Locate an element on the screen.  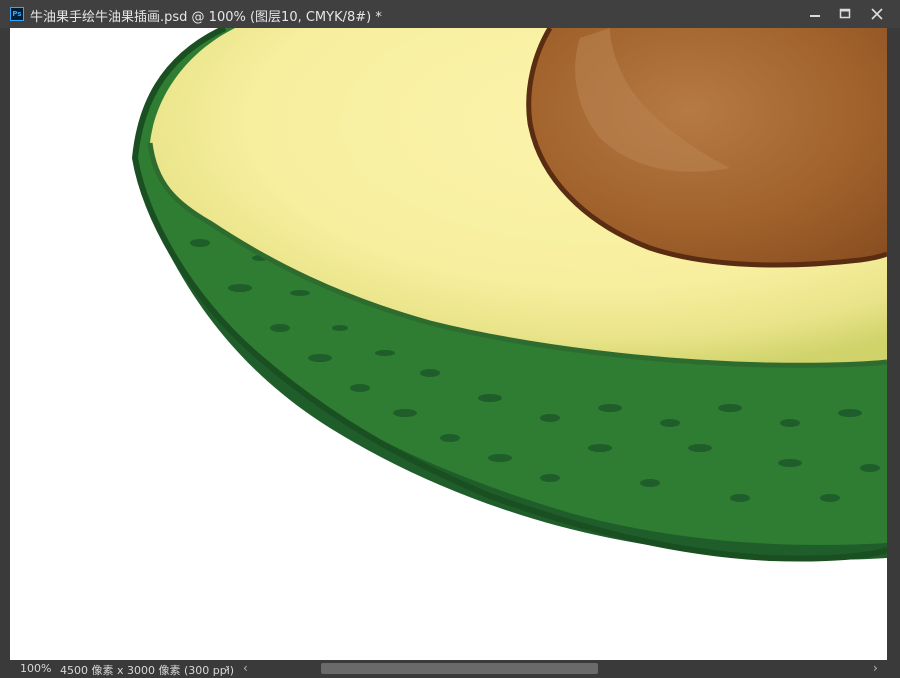
vertical-scrollbar is located at coordinates (893, 344).